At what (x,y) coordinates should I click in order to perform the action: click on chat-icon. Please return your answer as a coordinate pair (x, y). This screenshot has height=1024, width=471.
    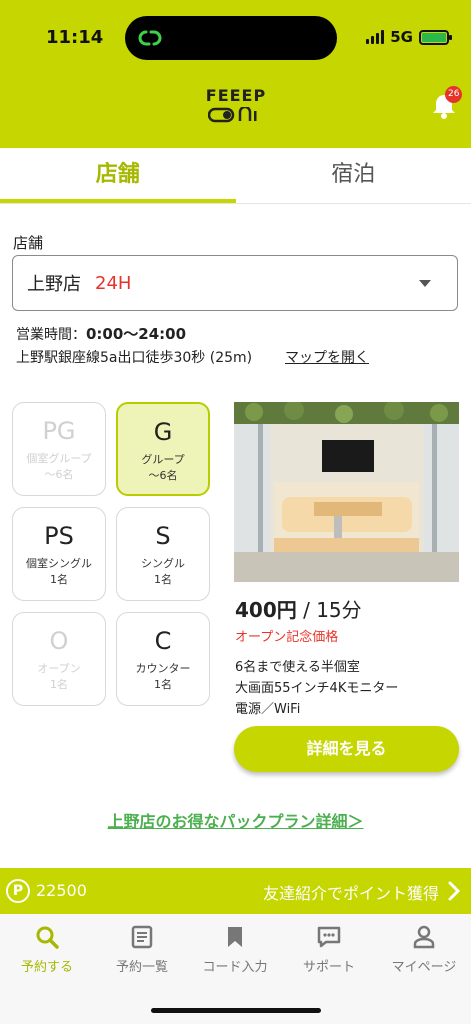
    Looking at the image, I should click on (329, 937).